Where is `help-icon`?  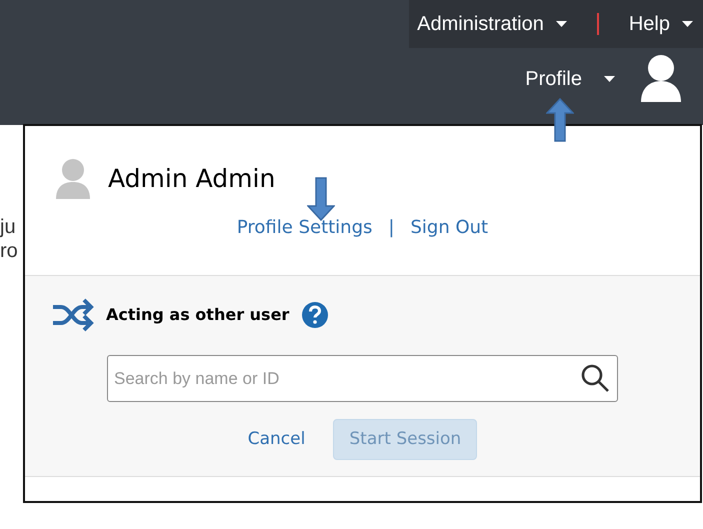
help-icon is located at coordinates (315, 315).